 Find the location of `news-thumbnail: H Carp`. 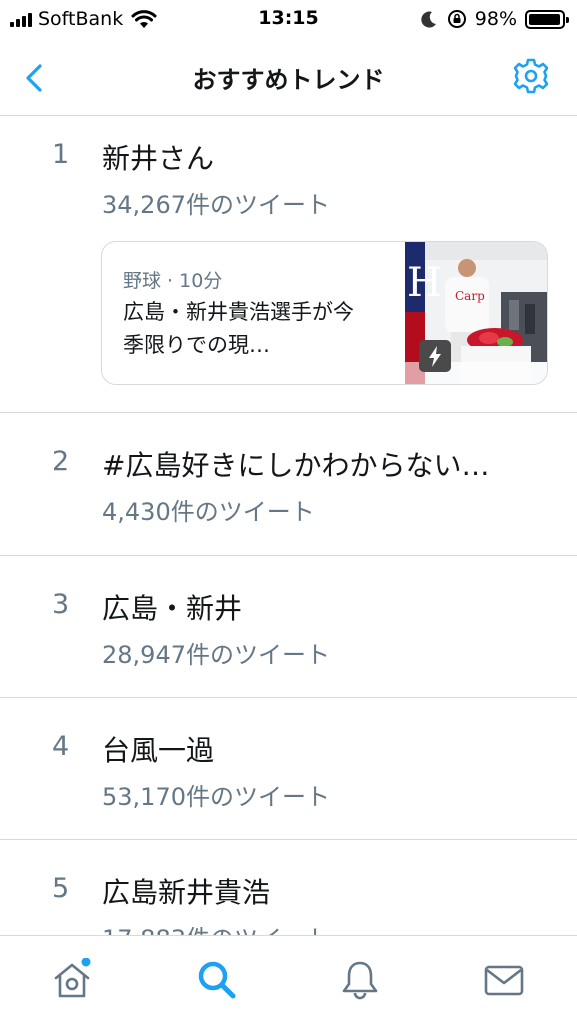

news-thumbnail: H Carp is located at coordinates (476, 313).